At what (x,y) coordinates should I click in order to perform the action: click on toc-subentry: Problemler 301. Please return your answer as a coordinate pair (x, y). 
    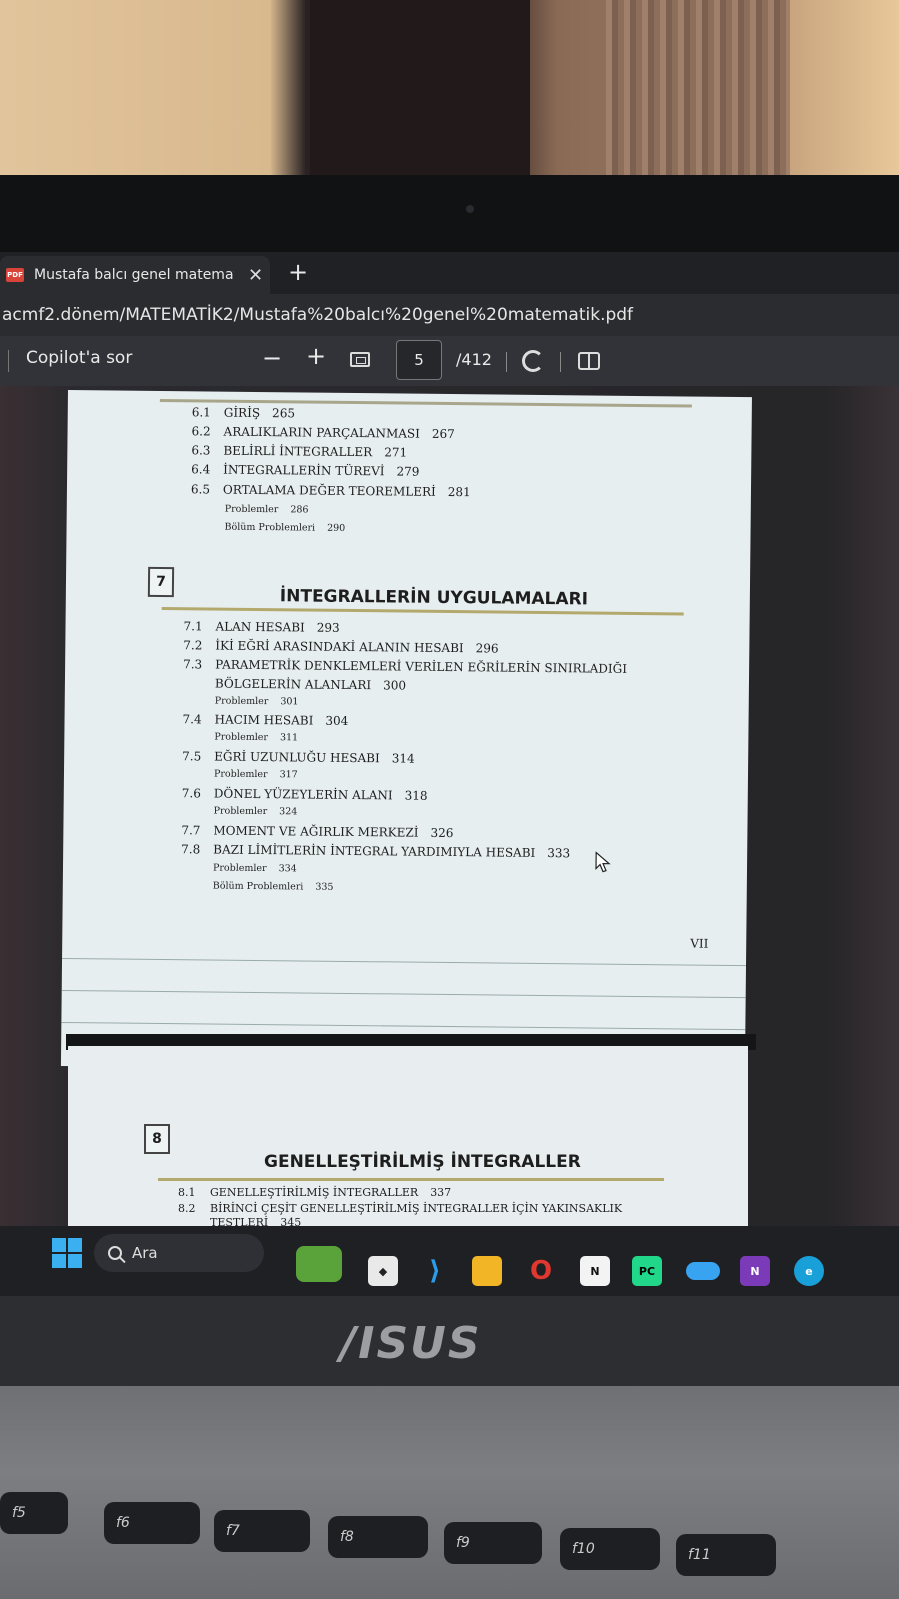
    Looking at the image, I should click on (256, 701).